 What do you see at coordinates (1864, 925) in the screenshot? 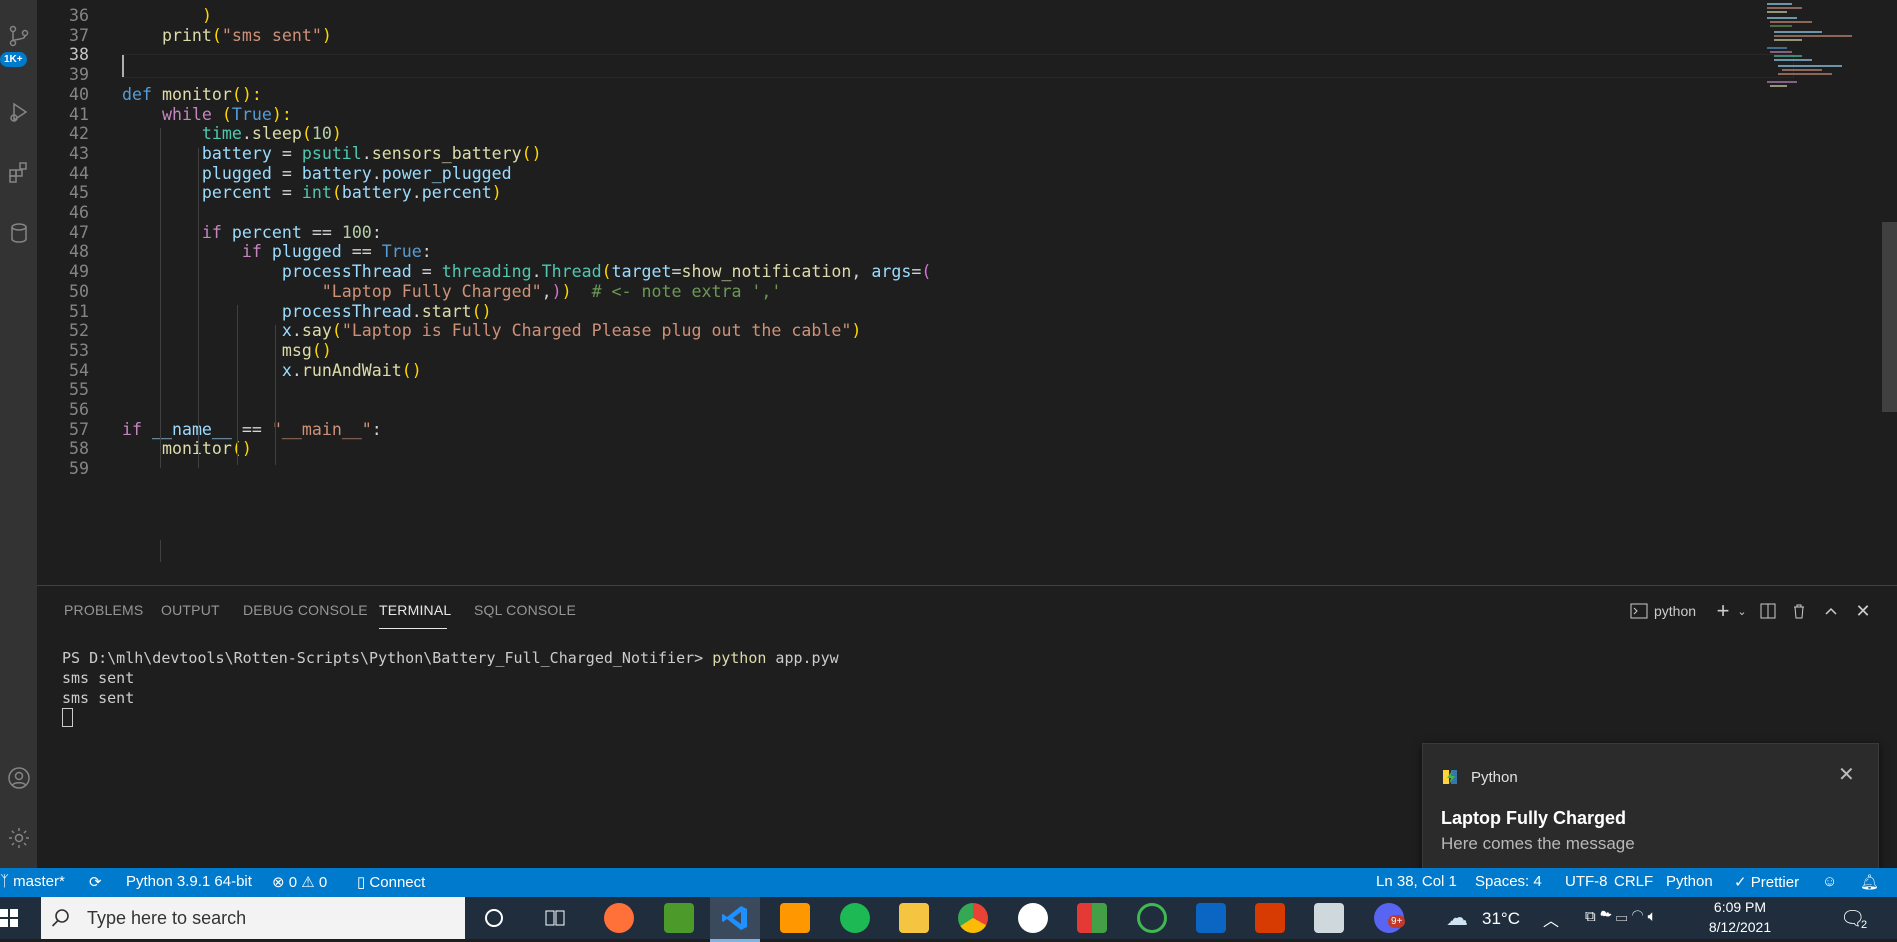
I see `action-center-count: 2` at bounding box center [1864, 925].